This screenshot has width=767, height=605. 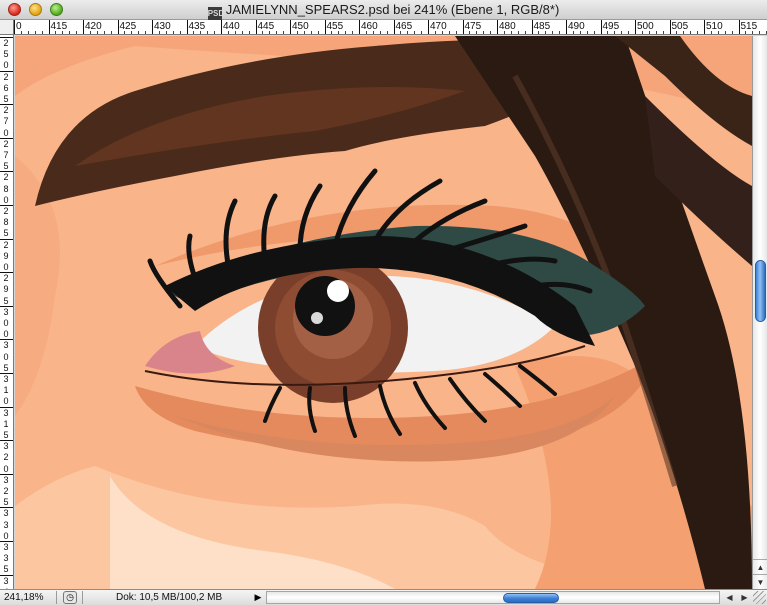 I want to click on clock-icon: ◷, so click(x=70, y=597).